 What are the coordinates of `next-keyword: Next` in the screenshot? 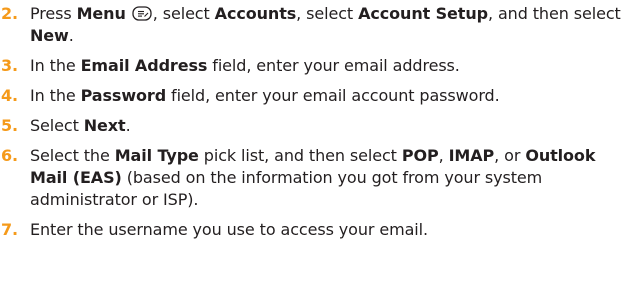 It's located at (104, 125).